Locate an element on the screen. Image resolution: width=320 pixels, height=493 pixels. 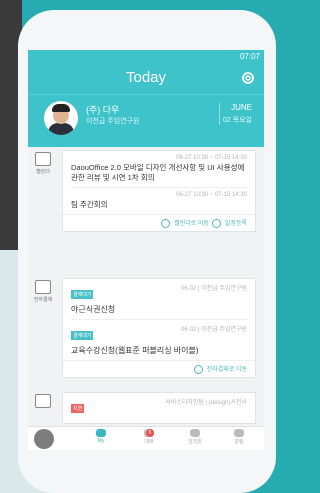
tab-chat: 6 대화 is located at coordinates (149, 437).